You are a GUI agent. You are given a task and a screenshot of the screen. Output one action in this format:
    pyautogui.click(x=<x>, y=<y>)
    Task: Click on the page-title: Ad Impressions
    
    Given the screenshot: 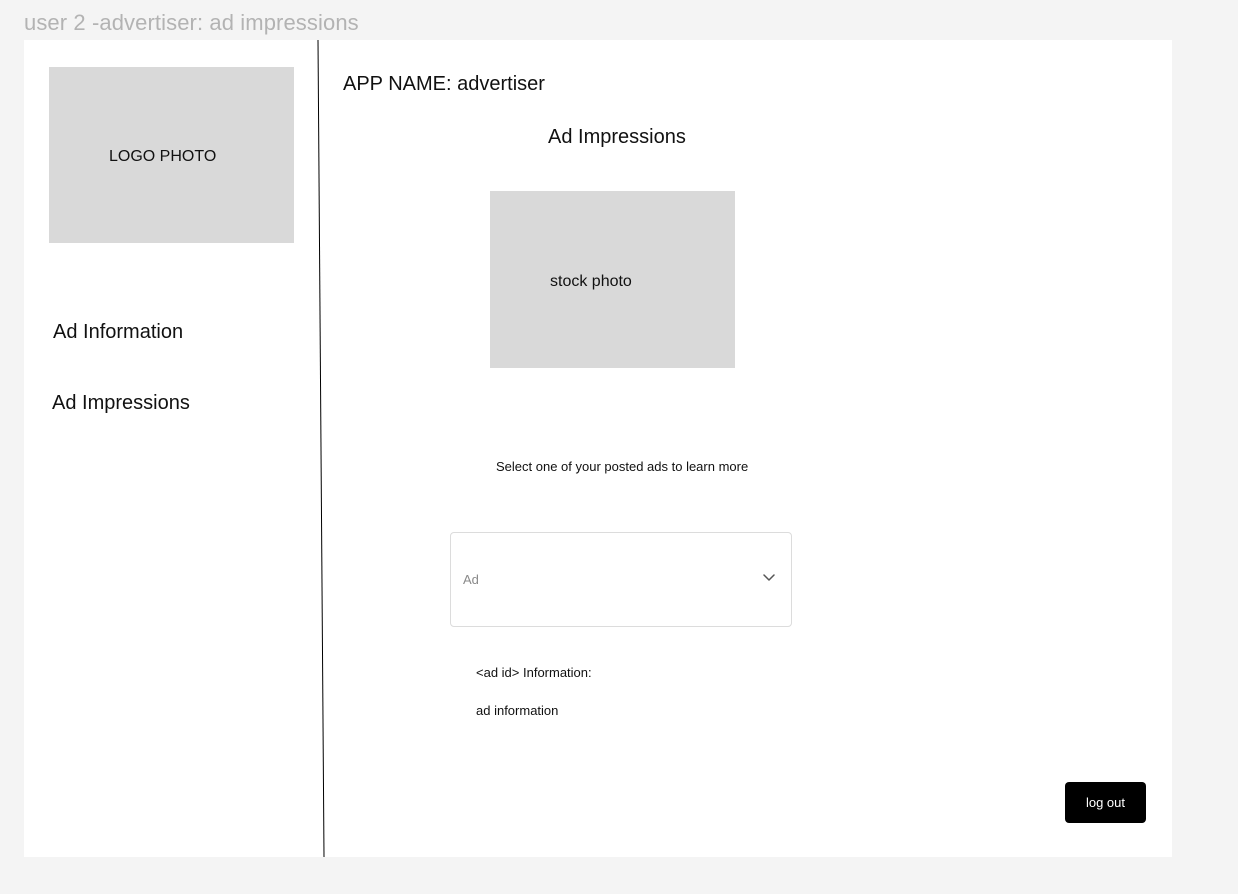 What is the action you would take?
    pyautogui.click(x=617, y=137)
    